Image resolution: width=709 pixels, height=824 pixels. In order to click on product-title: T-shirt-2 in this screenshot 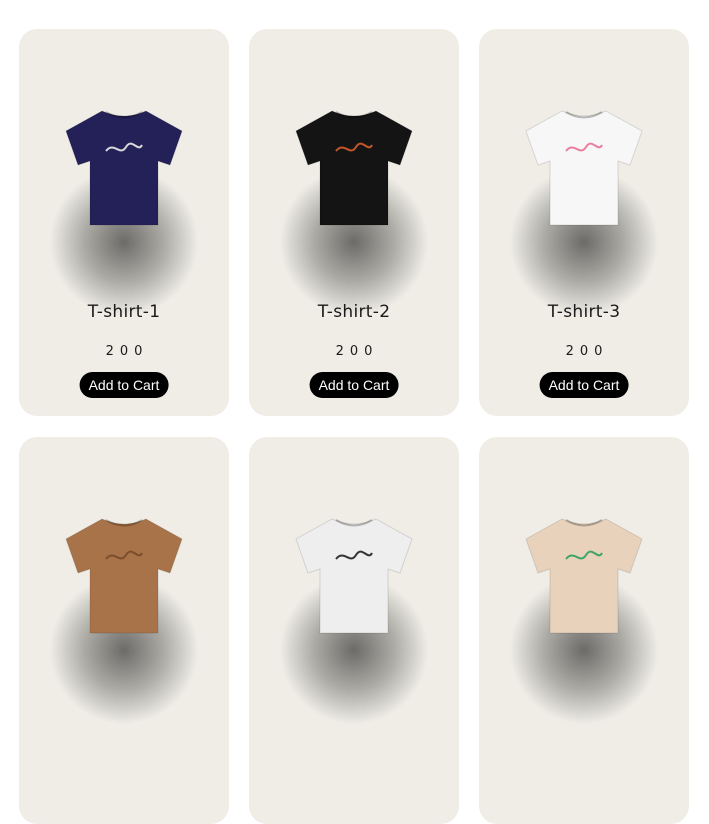, I will do `click(354, 312)`.